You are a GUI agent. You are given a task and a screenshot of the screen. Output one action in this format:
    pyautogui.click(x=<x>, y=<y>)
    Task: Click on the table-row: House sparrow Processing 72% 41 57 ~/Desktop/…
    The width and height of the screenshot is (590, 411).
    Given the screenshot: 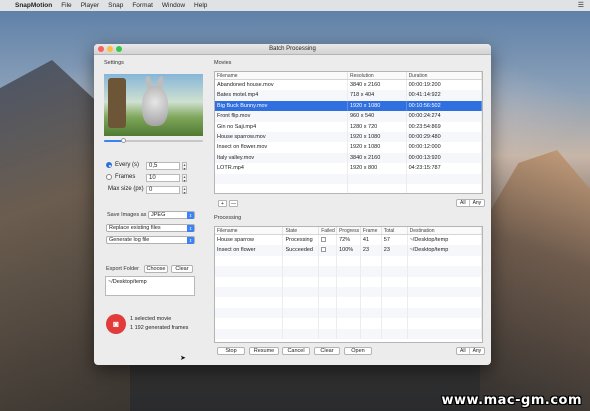 What is the action you would take?
    pyautogui.click(x=348, y=240)
    